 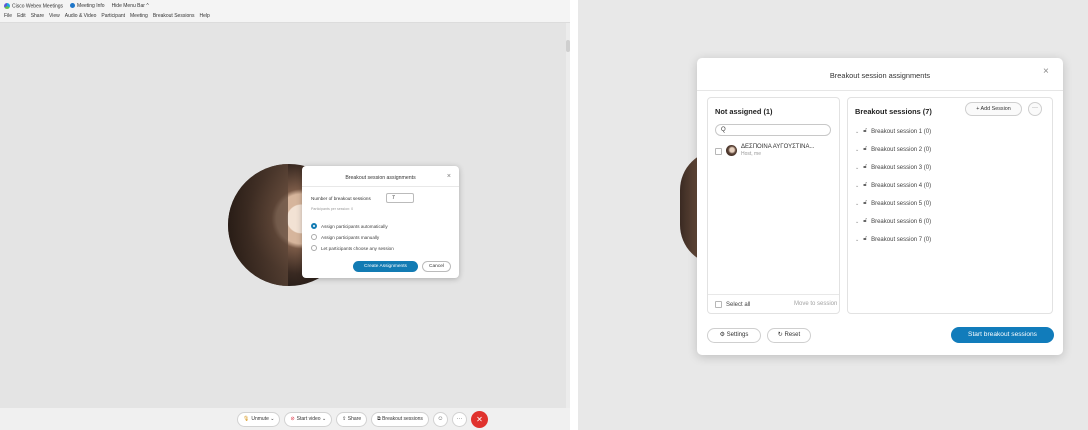 What do you see at coordinates (8, 16) in the screenshot?
I see `menu-file: File` at bounding box center [8, 16].